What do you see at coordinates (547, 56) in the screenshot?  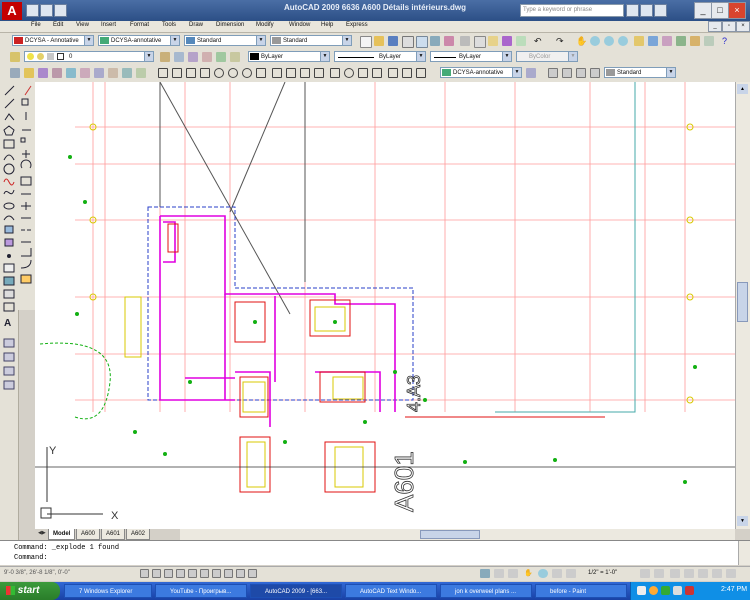 I see `plotstyle-combo: ByColor ▼` at bounding box center [547, 56].